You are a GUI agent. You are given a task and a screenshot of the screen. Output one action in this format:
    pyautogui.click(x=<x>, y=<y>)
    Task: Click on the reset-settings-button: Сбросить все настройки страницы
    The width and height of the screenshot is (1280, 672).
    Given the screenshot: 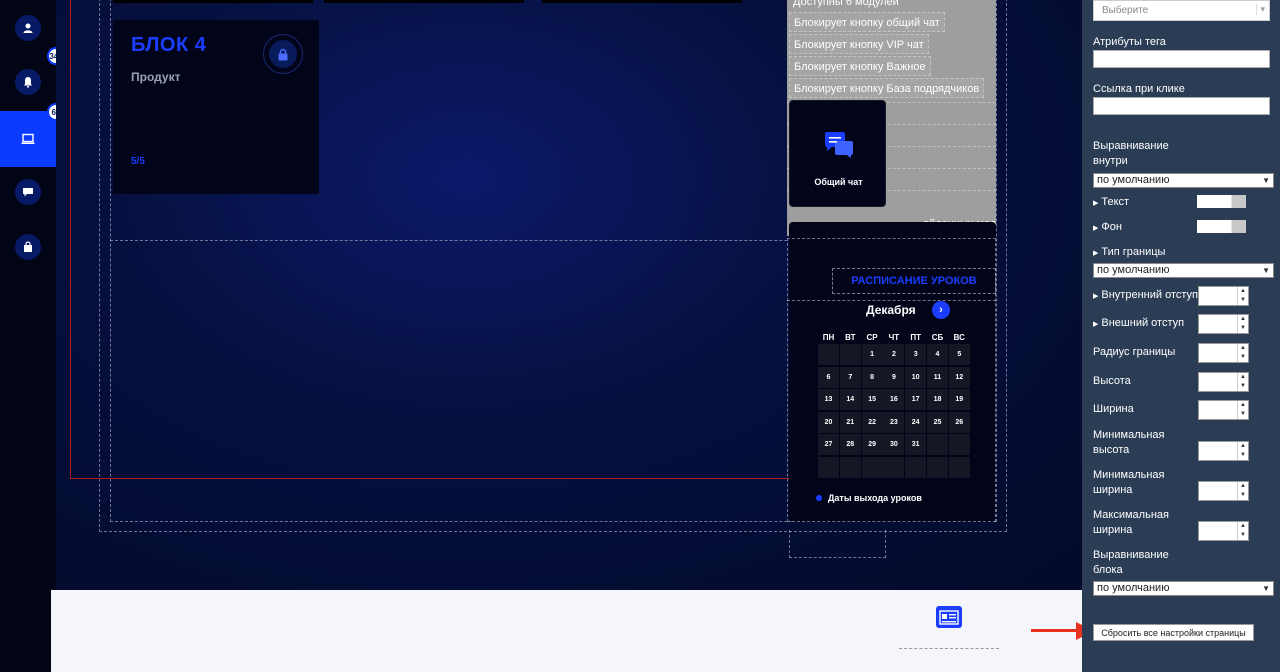 What is the action you would take?
    pyautogui.click(x=1173, y=632)
    